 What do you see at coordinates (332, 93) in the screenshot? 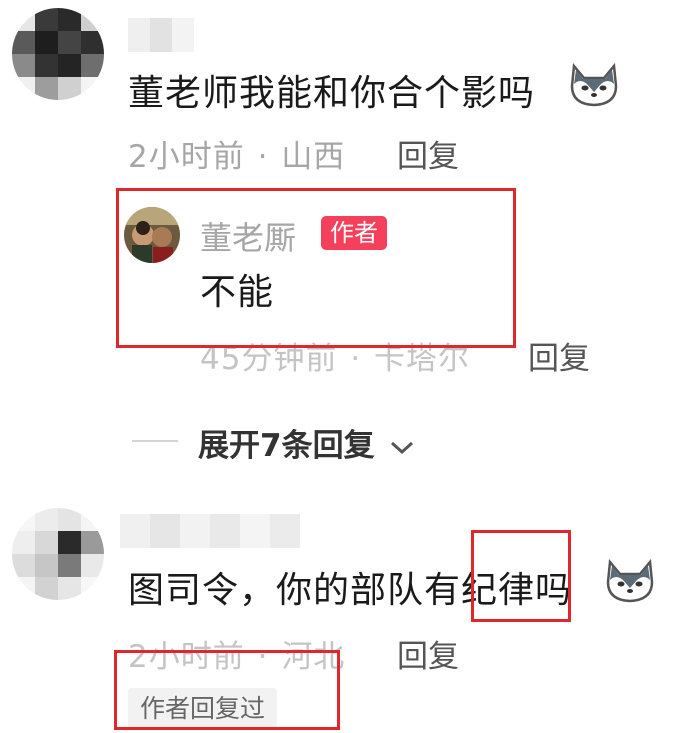
I see `comment-text: 董老师我能和你合个影吗` at bounding box center [332, 93].